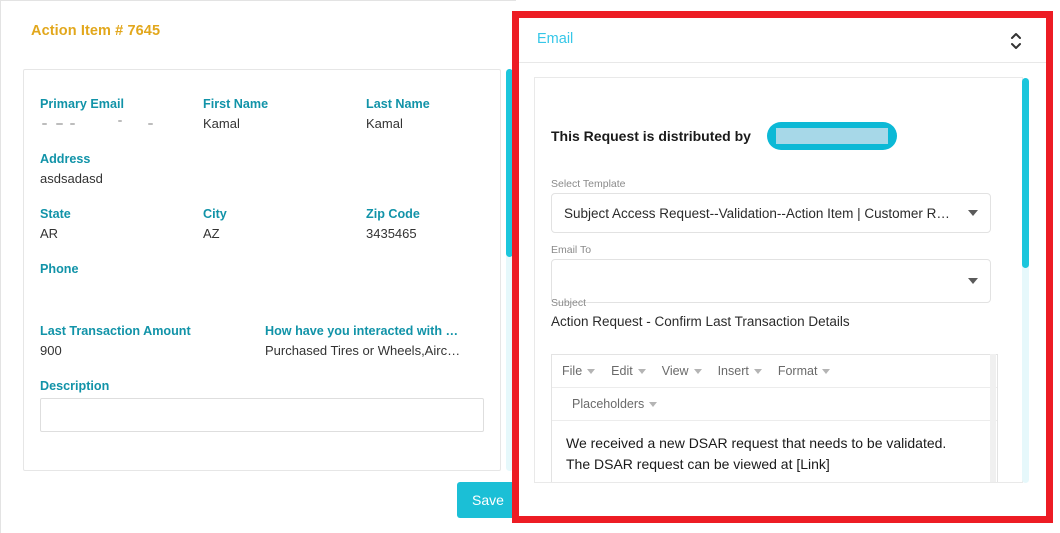 Image resolution: width=1060 pixels, height=533 pixels. Describe the element at coordinates (115, 122) in the screenshot. I see `primary-email-redacted-value` at that location.